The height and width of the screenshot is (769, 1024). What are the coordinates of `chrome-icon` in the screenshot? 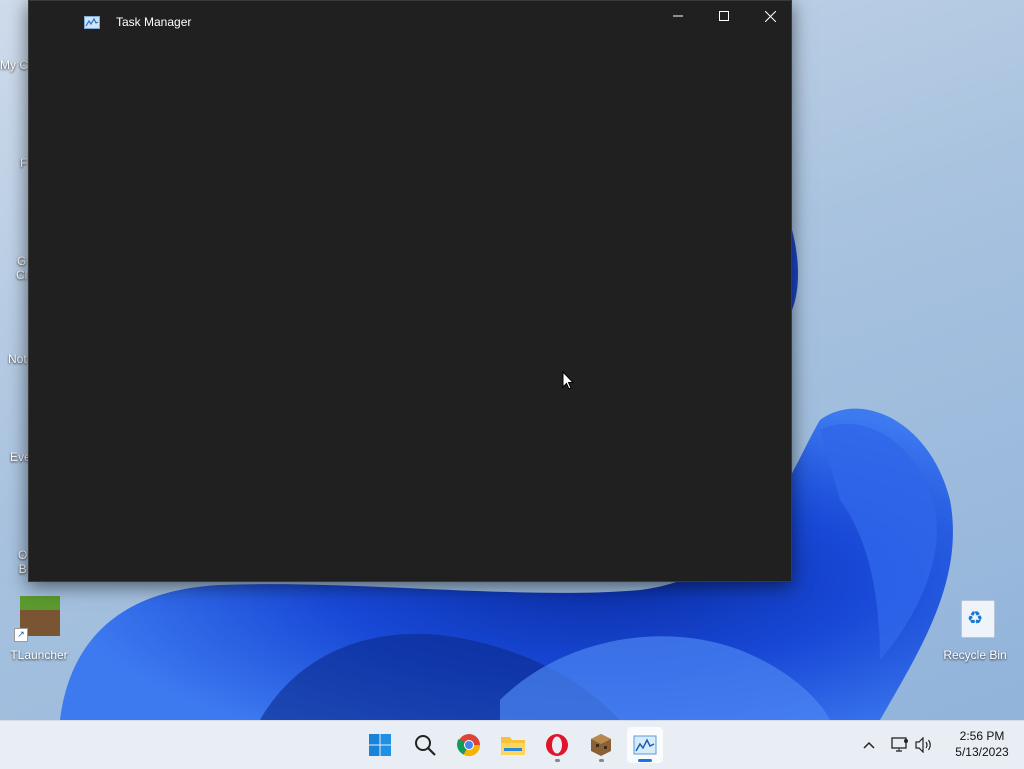 It's located at (468, 745).